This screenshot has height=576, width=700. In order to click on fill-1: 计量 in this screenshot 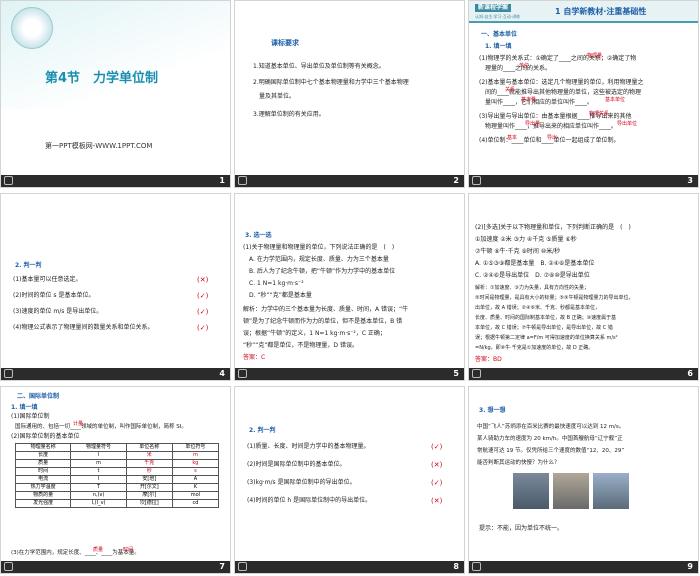, I will do `click(78, 424)`.